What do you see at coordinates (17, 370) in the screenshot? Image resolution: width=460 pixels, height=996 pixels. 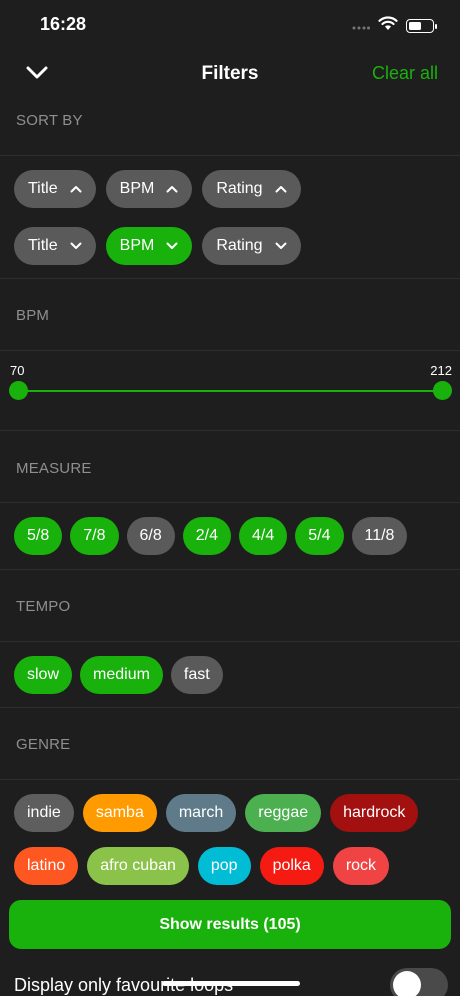 I see `bpm-min-label: 70` at bounding box center [17, 370].